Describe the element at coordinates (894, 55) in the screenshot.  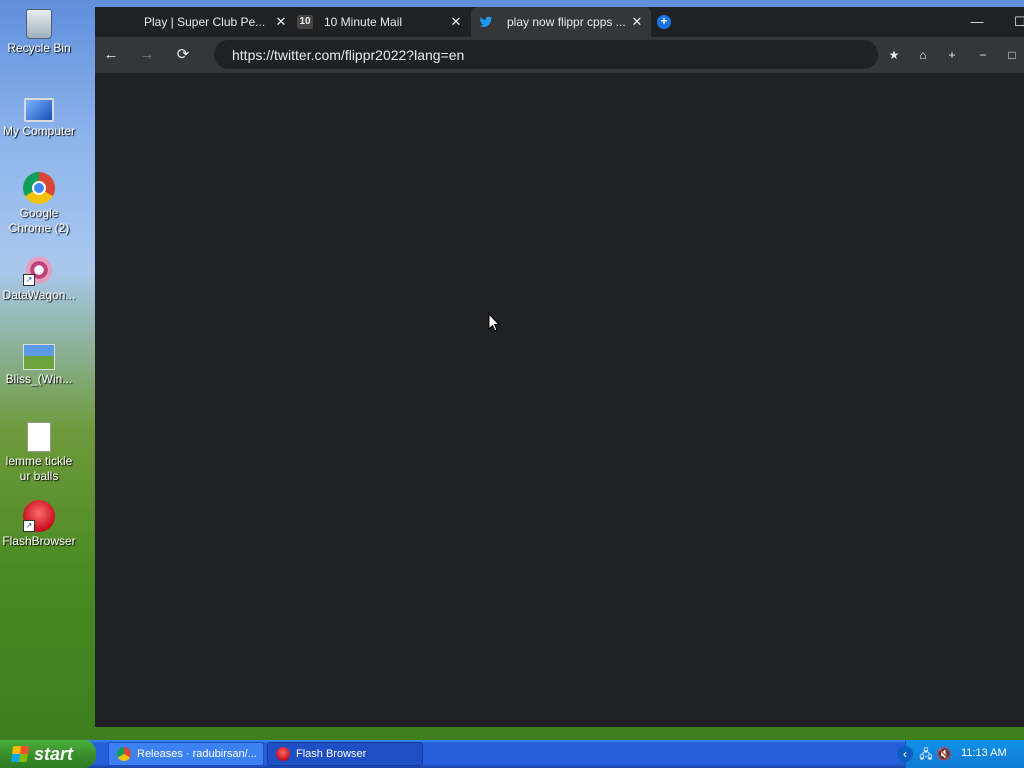
I see `bookmark-star-icon: ★` at that location.